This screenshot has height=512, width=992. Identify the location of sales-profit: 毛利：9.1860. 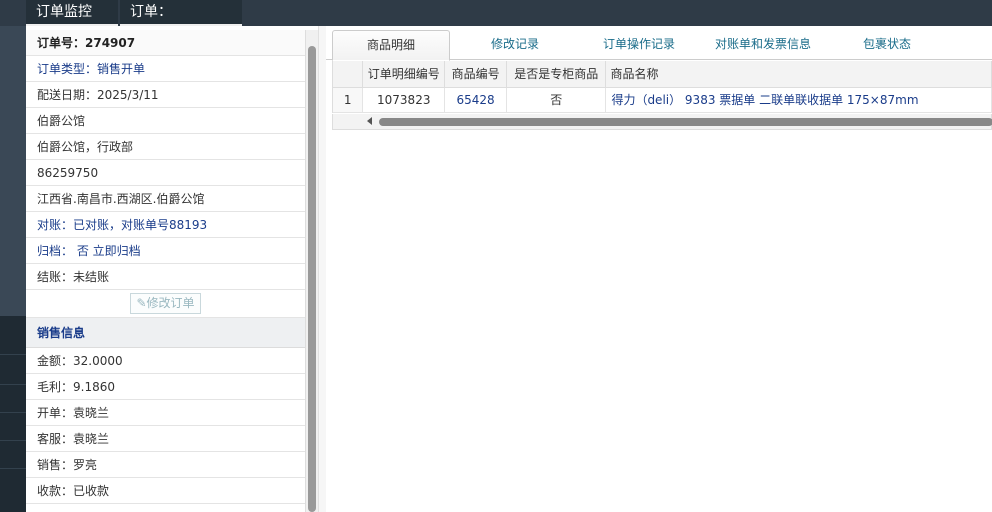
(165, 387).